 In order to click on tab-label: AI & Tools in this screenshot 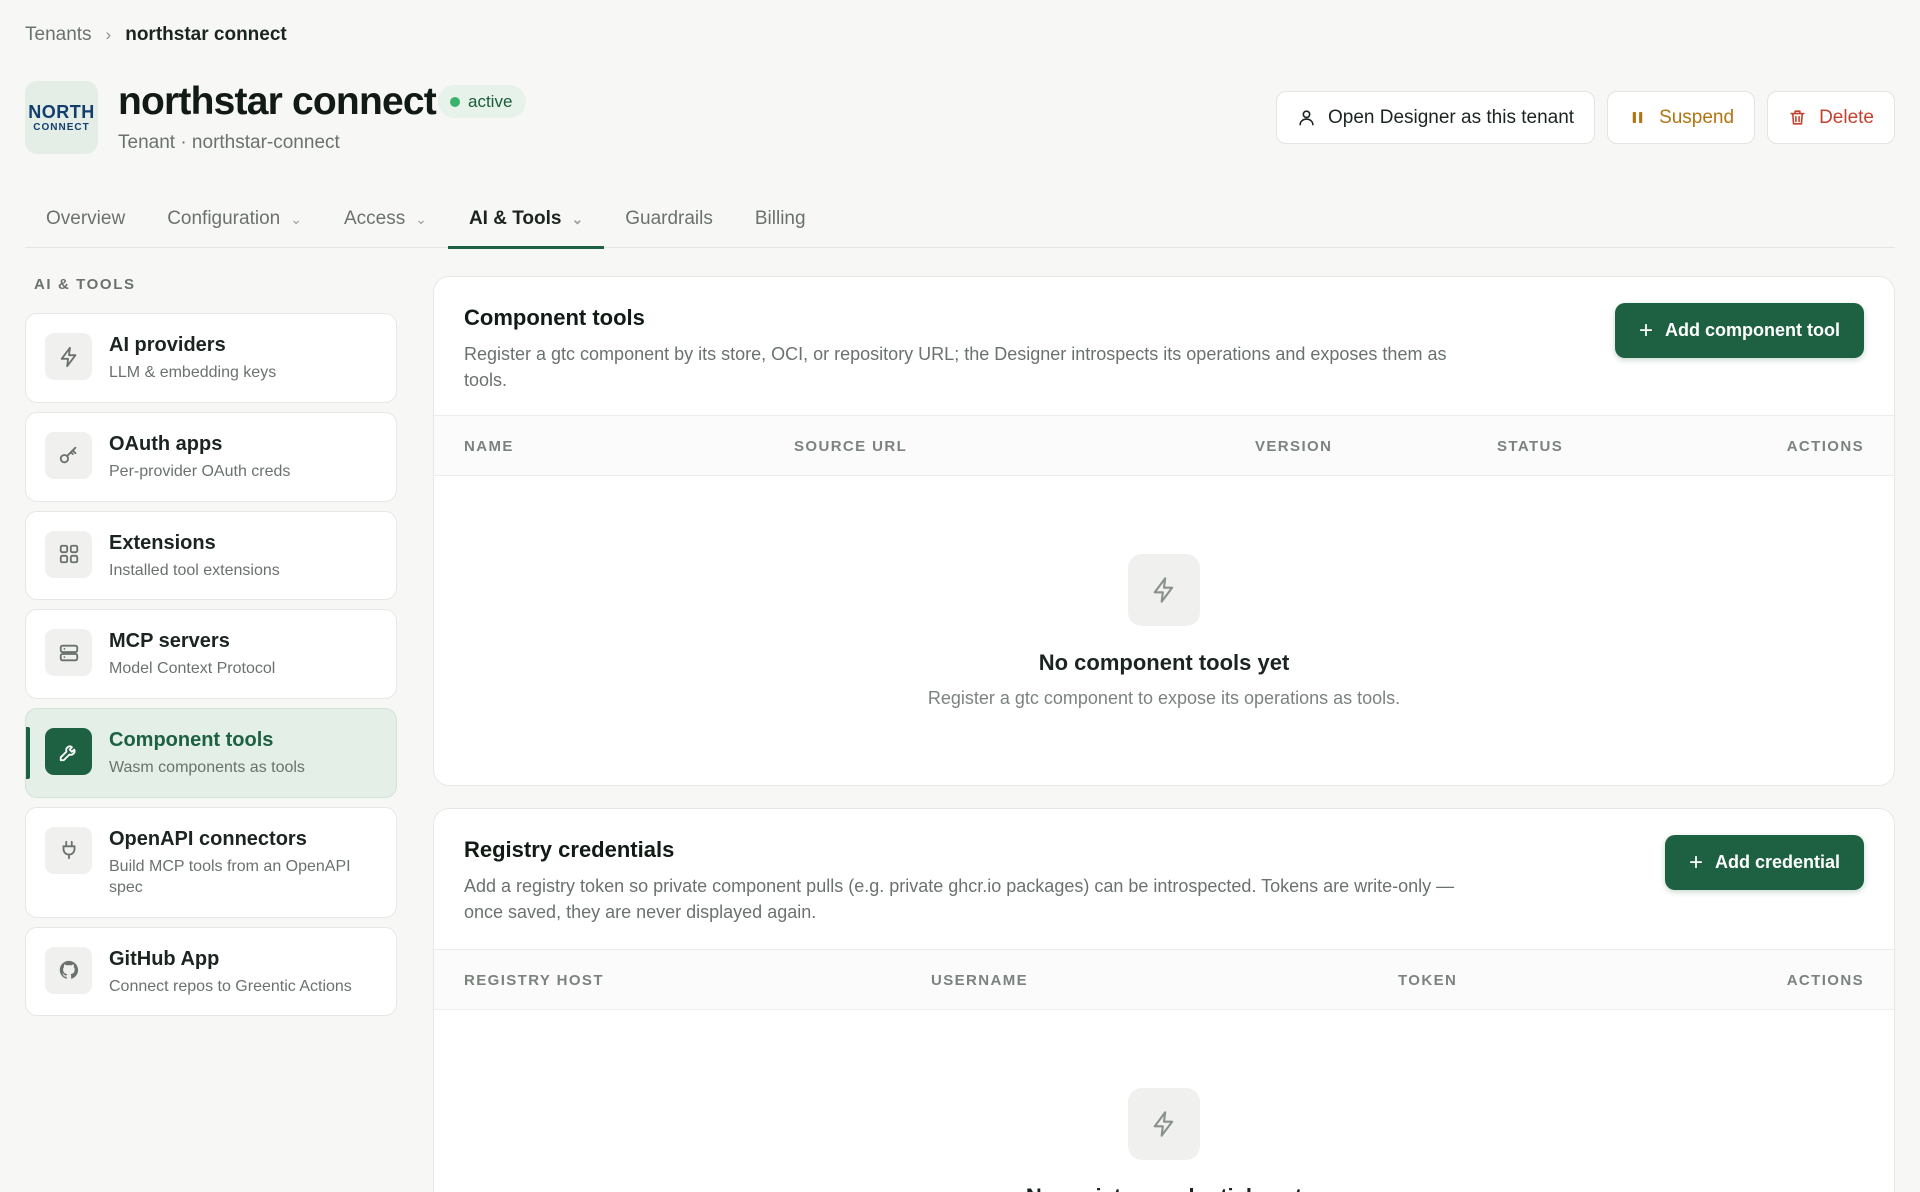, I will do `click(515, 218)`.